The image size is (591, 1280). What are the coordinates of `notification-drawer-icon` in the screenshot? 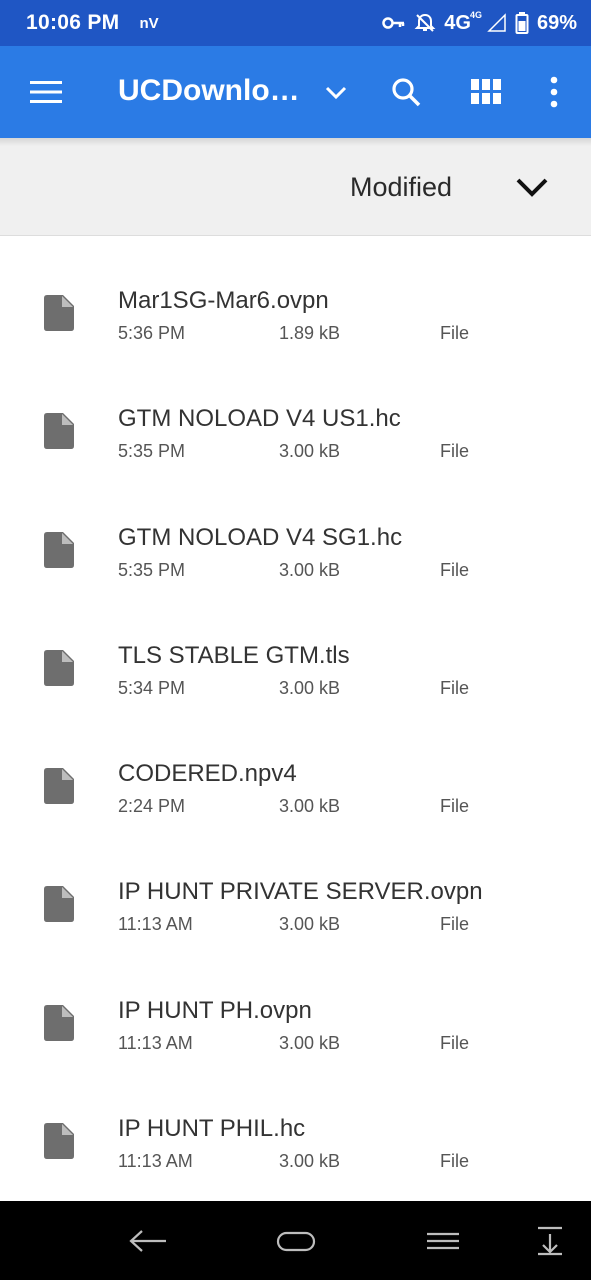 It's located at (550, 1241).